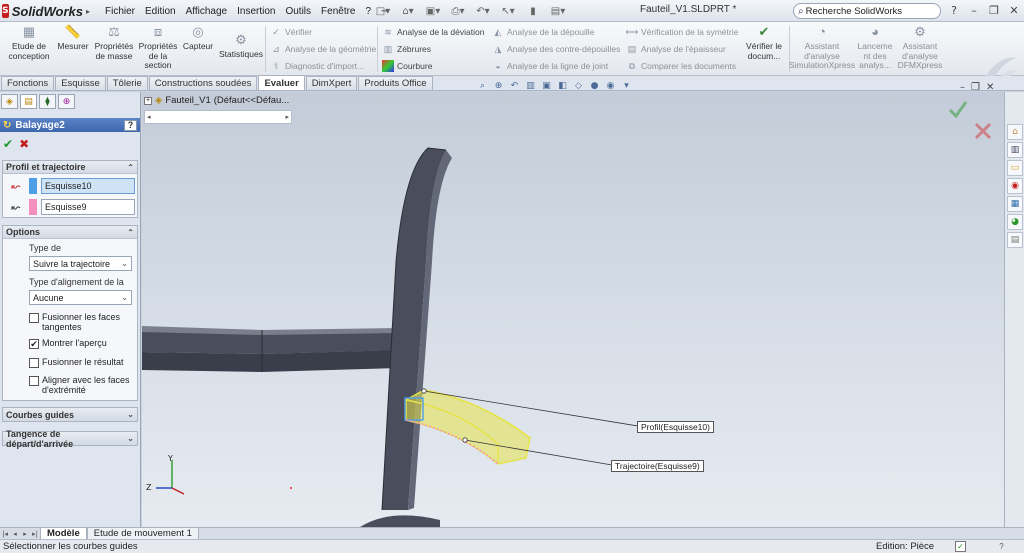 The image size is (1024, 553). What do you see at coordinates (34, 344) in the screenshot?
I see `checkbox-box: ✔` at bounding box center [34, 344].